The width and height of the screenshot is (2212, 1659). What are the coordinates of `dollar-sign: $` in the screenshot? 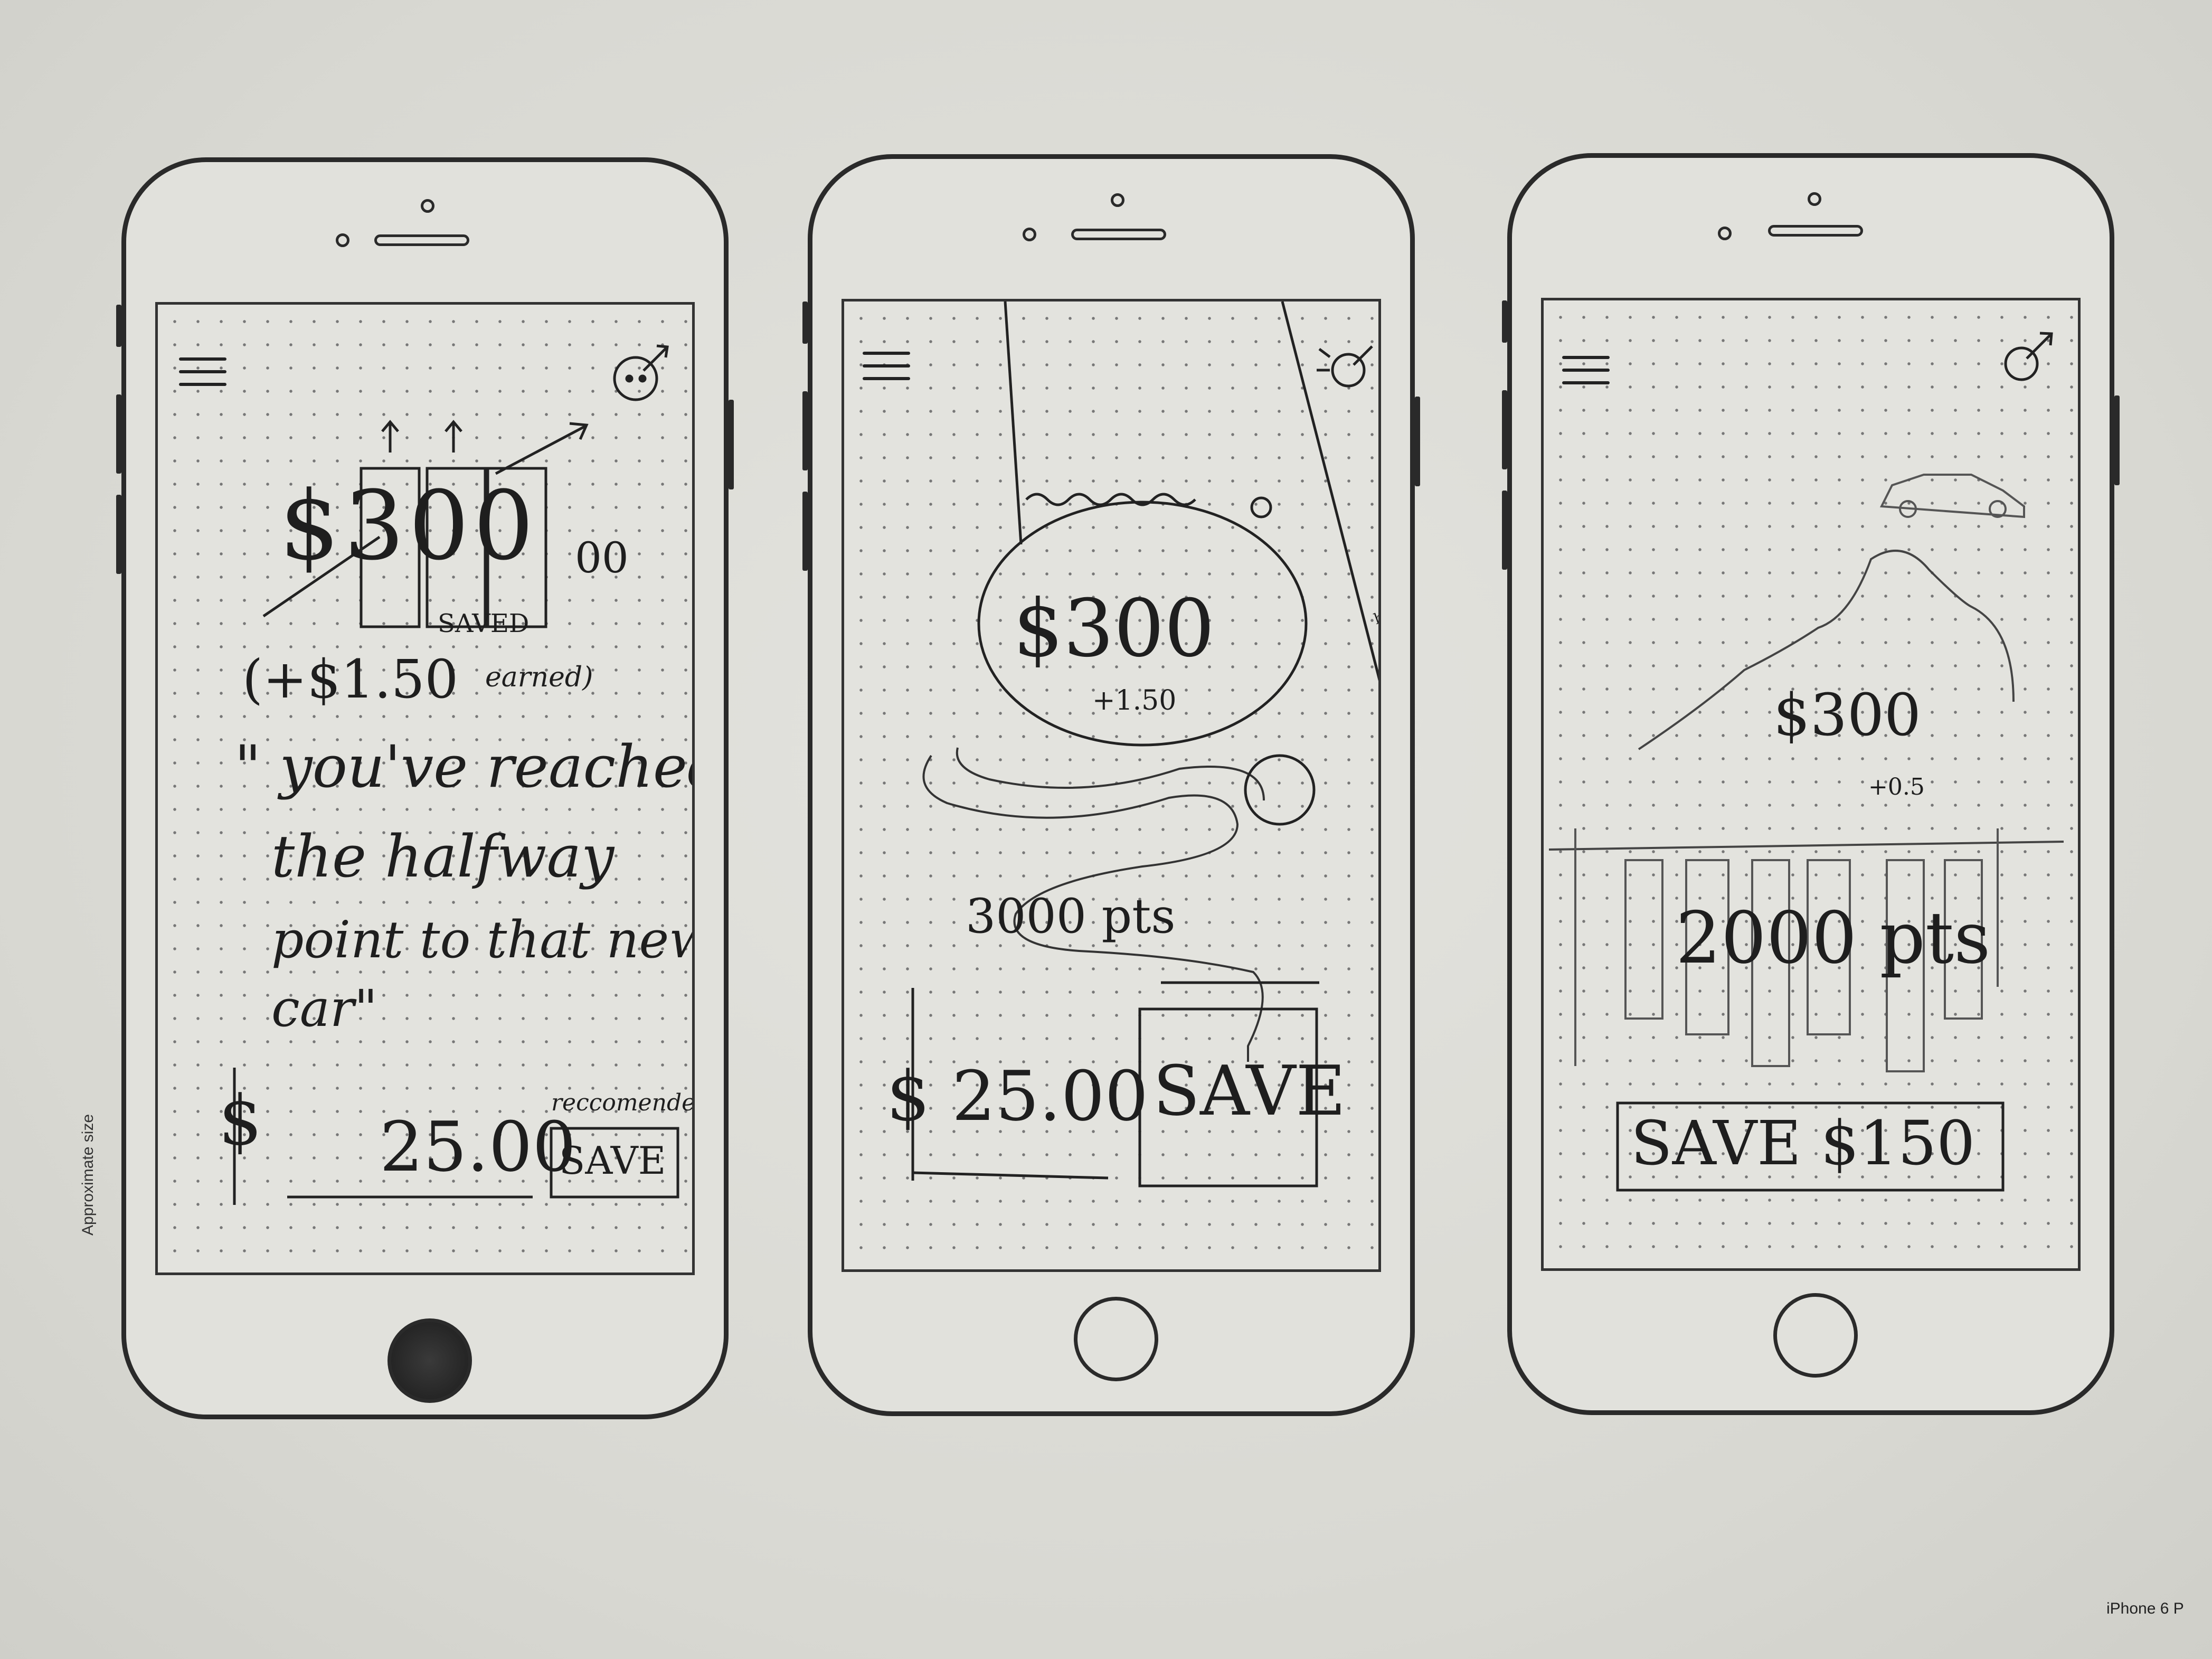 It's located at (240, 1121).